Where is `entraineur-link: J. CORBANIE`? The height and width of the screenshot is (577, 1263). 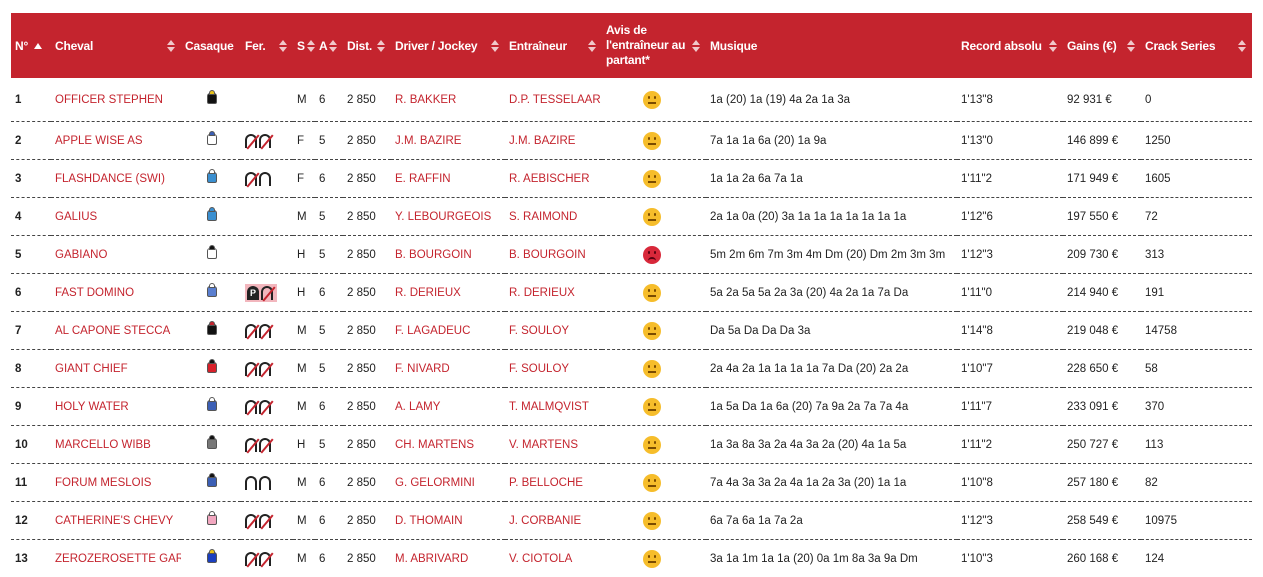 entraineur-link: J. CORBANIE is located at coordinates (553, 521).